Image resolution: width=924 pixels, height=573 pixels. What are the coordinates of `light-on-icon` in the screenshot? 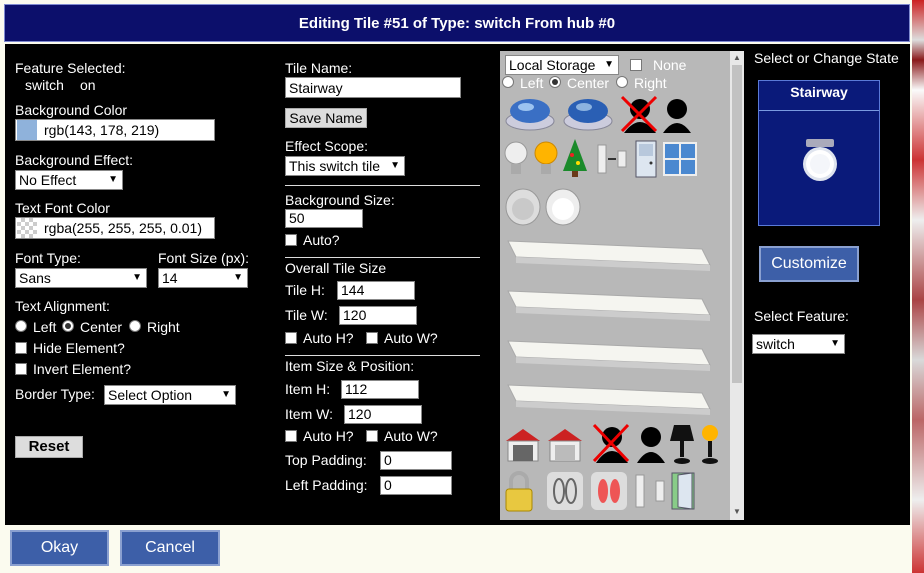 It's located at (563, 207).